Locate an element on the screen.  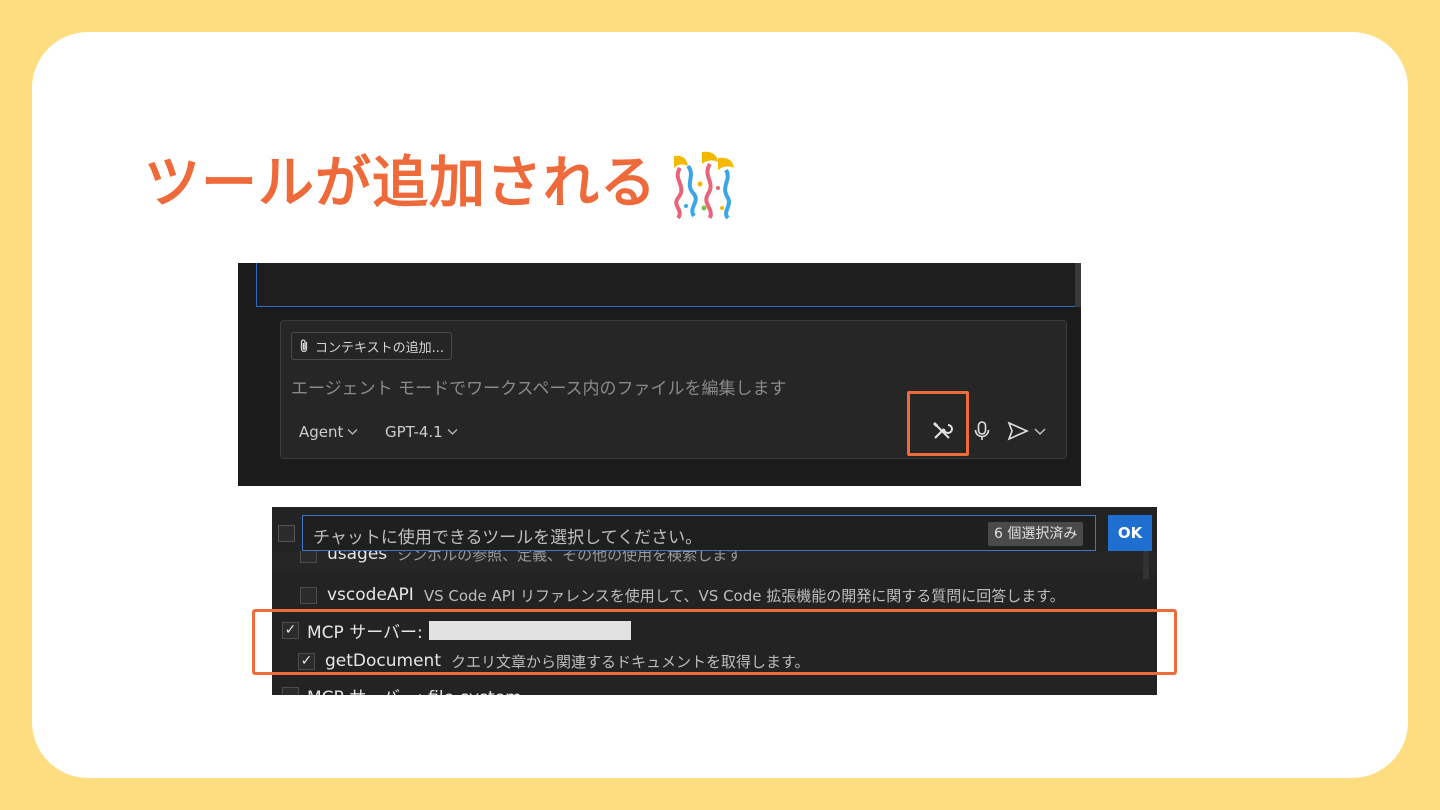
paperclip-icon is located at coordinates (304, 346).